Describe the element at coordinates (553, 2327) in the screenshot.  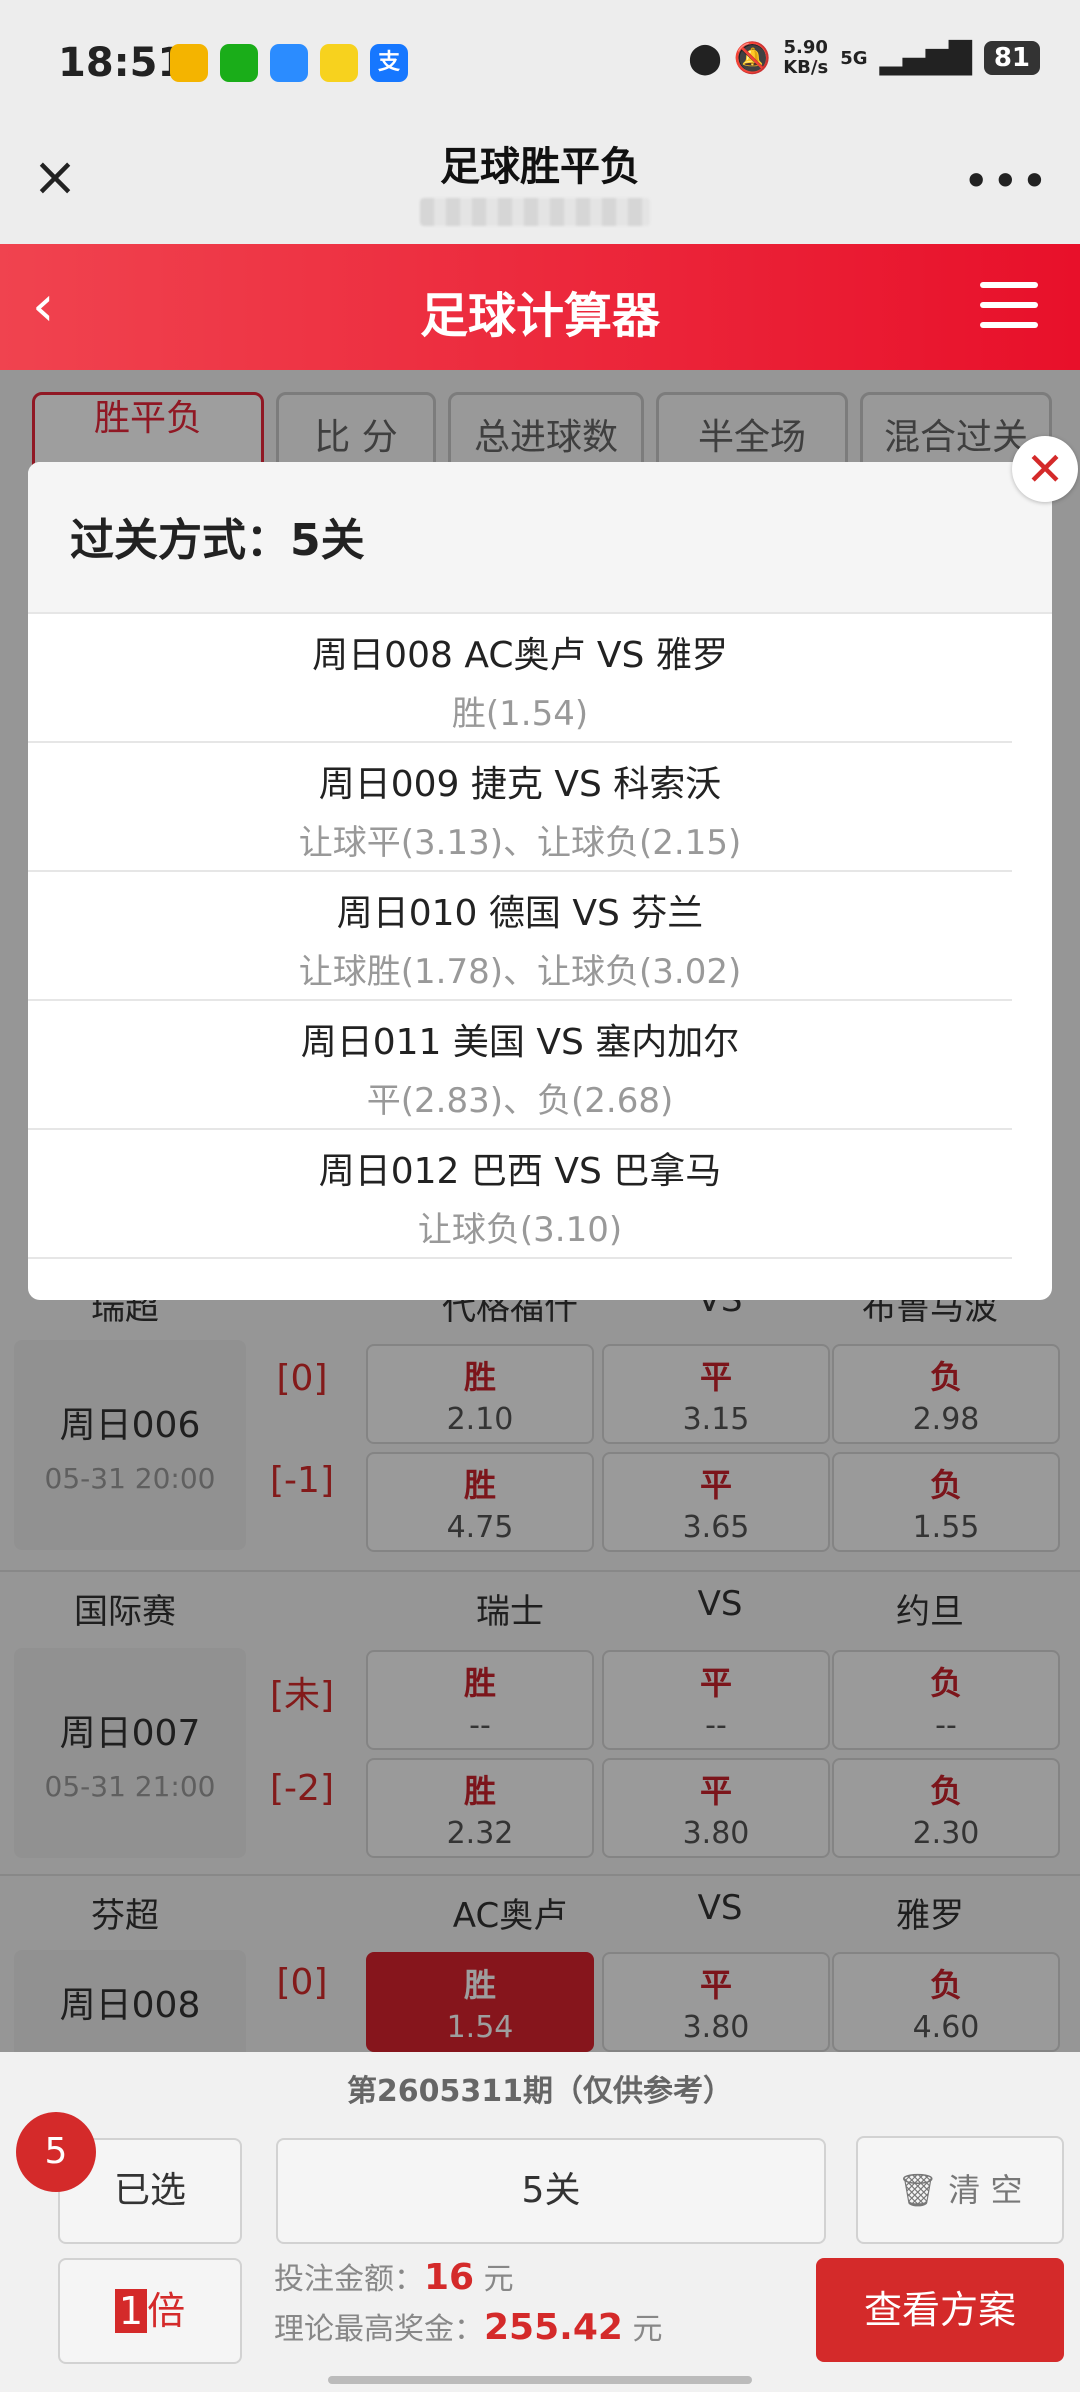
I see `max-prize: 255.42` at that location.